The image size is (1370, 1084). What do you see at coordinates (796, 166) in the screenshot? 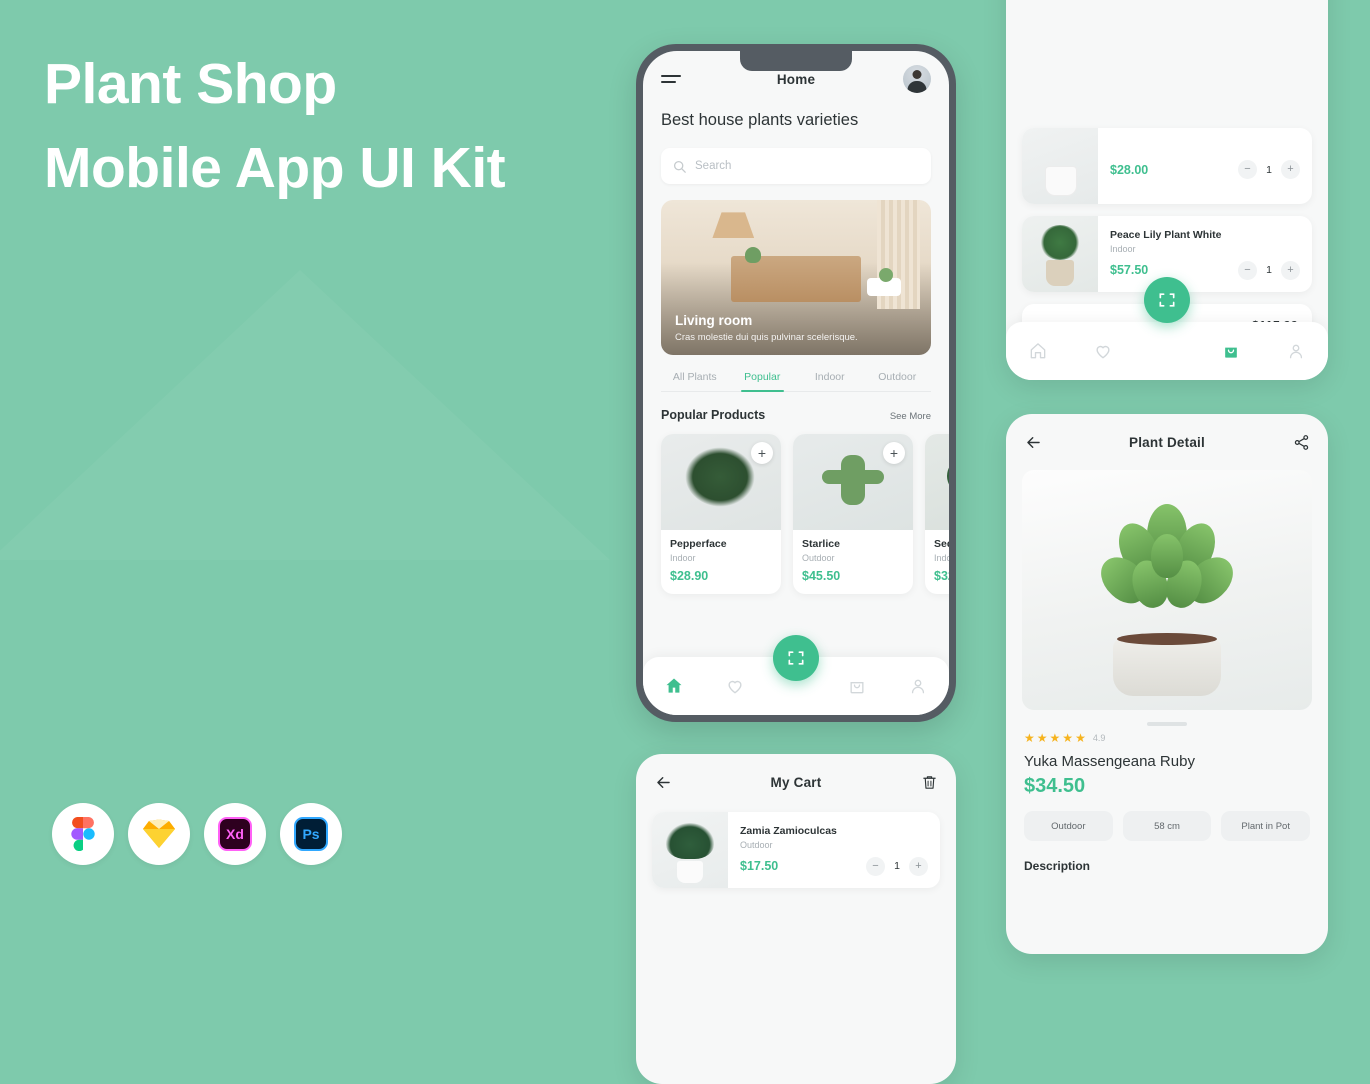
I see `search-input: Search` at bounding box center [796, 166].